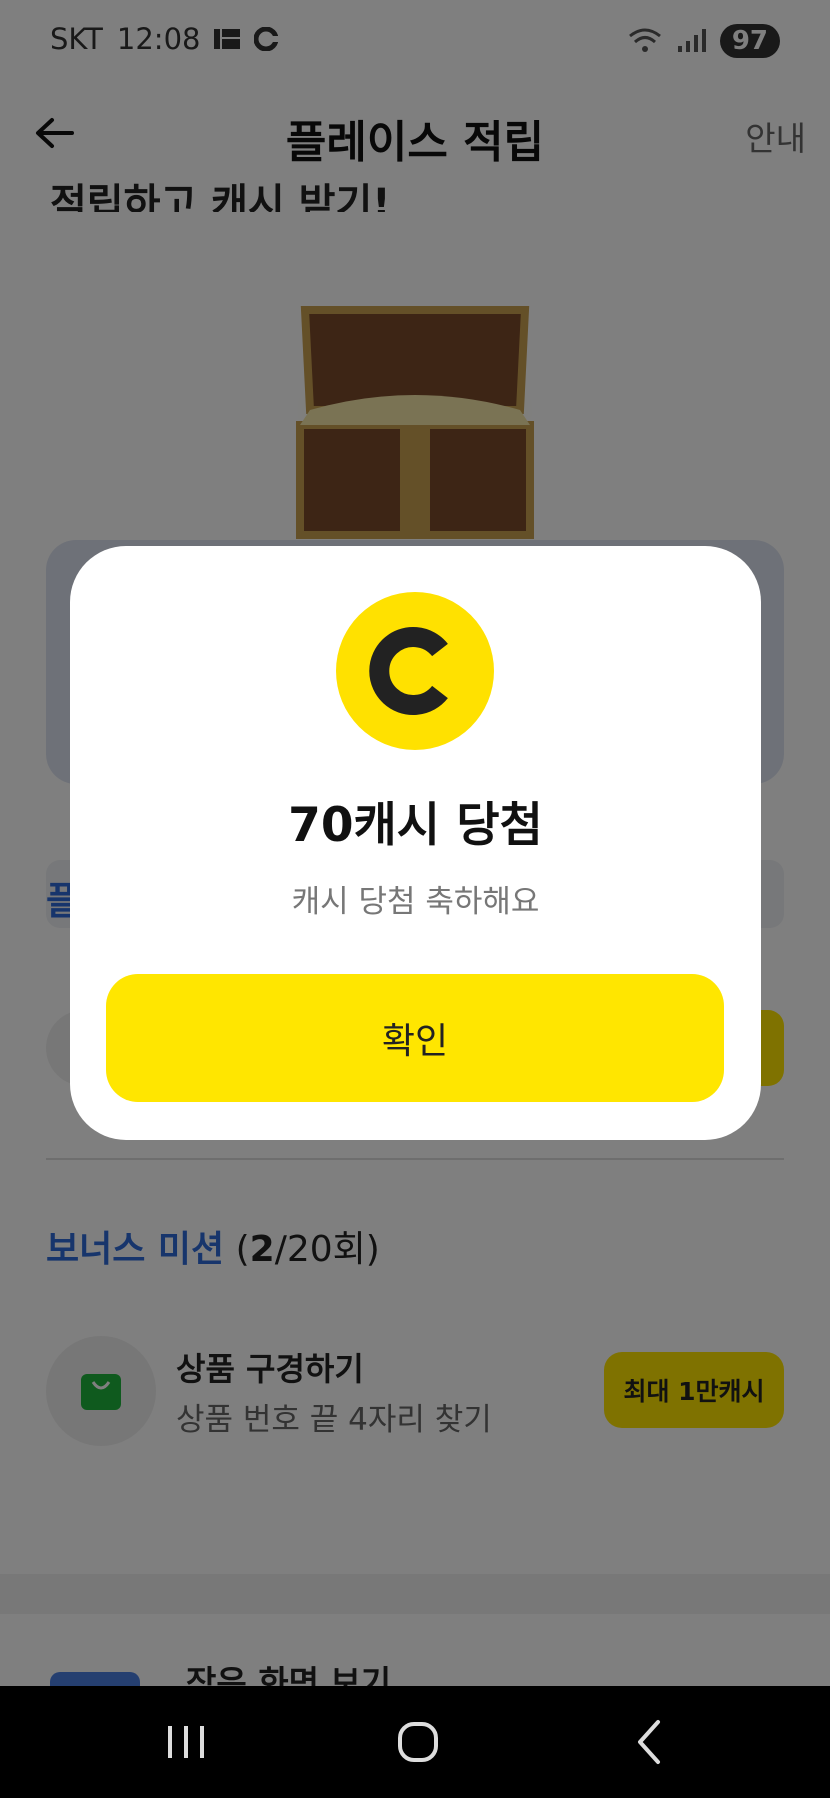 This screenshot has width=830, height=1798. I want to click on cash-coin-icon, so click(415, 671).